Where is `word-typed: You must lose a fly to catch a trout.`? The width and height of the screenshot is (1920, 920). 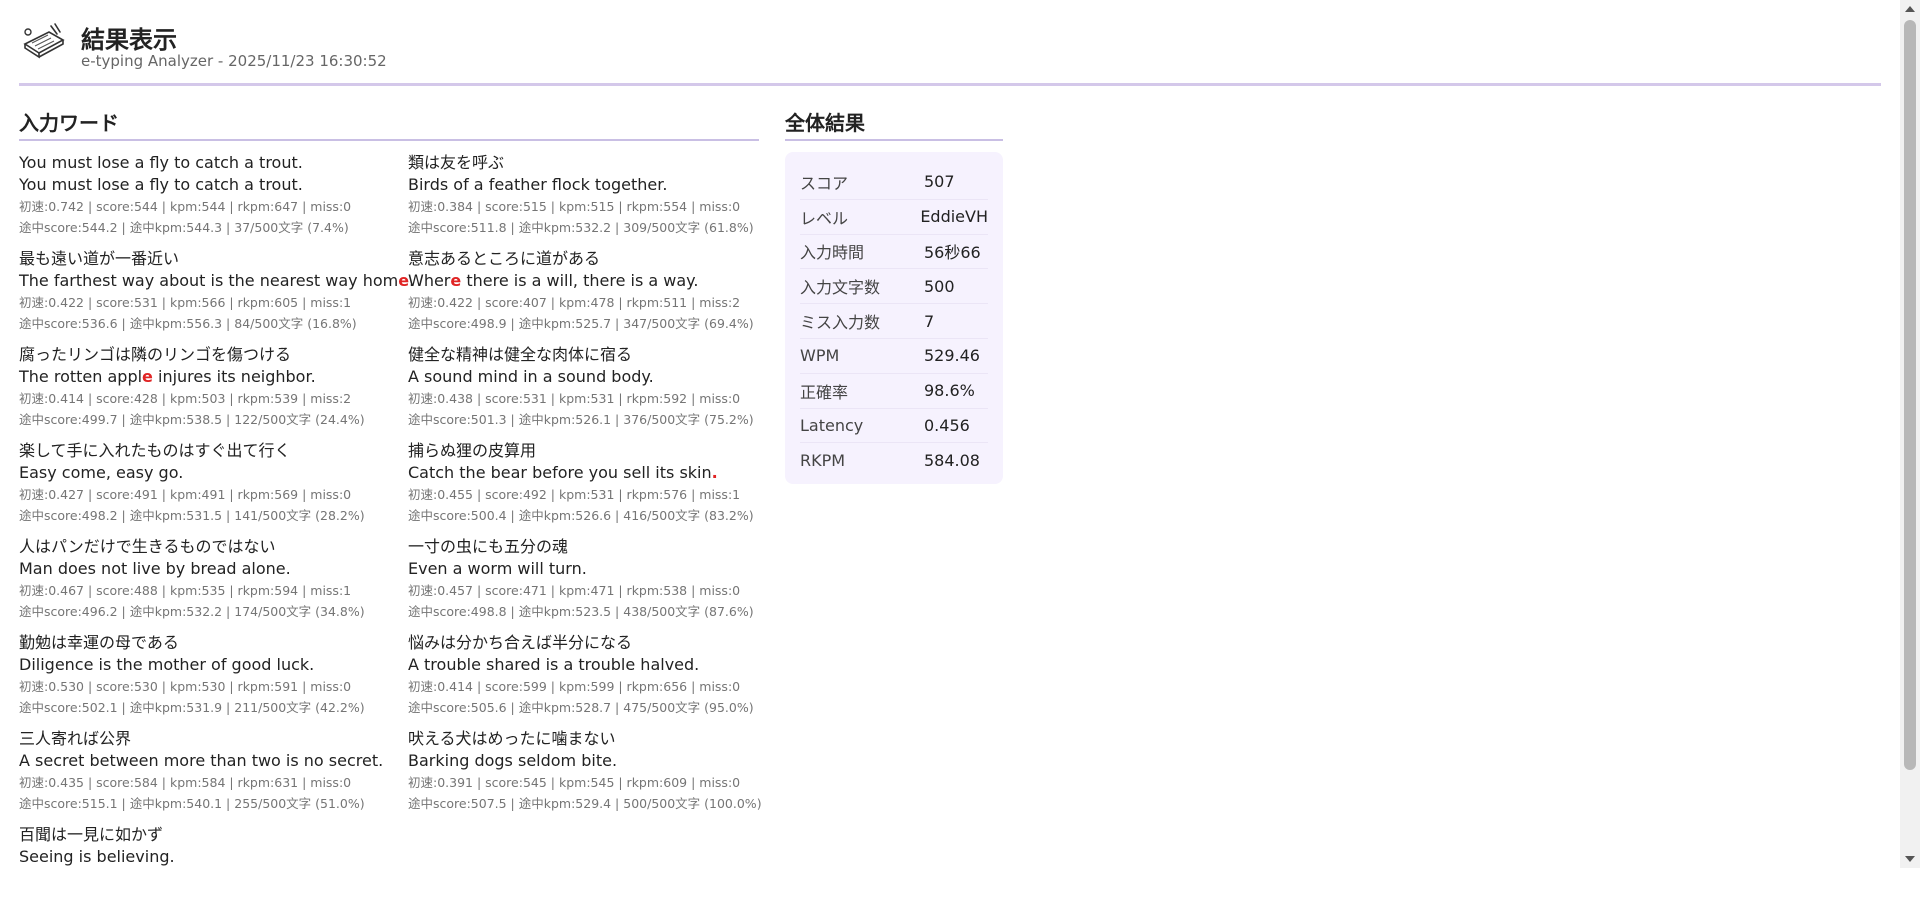
word-typed: You must lose a fly to catch a trout. is located at coordinates (213, 185).